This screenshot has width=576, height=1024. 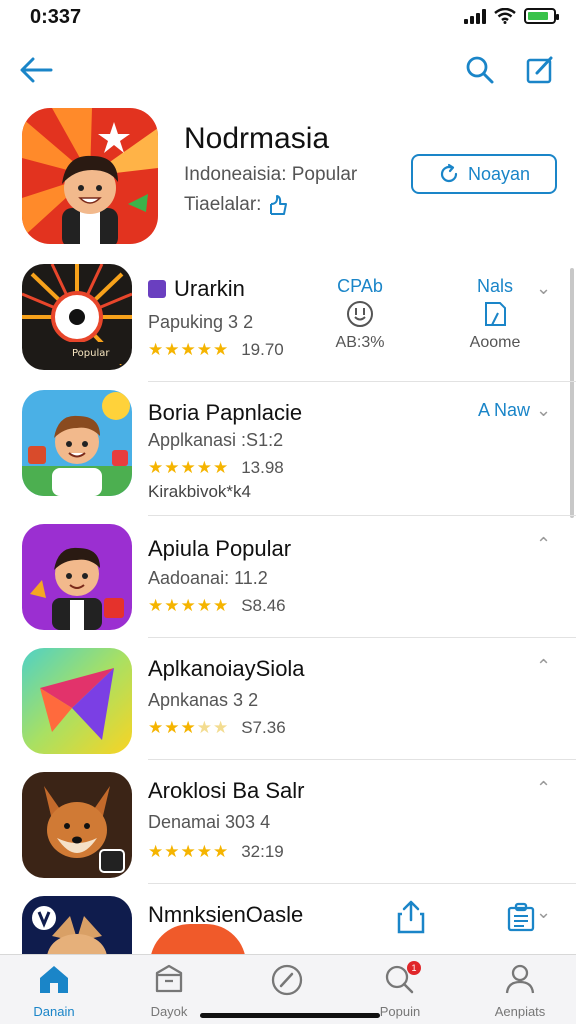 What do you see at coordinates (499, 173) in the screenshot?
I see `featured-app-get-label: Noayan` at bounding box center [499, 173].